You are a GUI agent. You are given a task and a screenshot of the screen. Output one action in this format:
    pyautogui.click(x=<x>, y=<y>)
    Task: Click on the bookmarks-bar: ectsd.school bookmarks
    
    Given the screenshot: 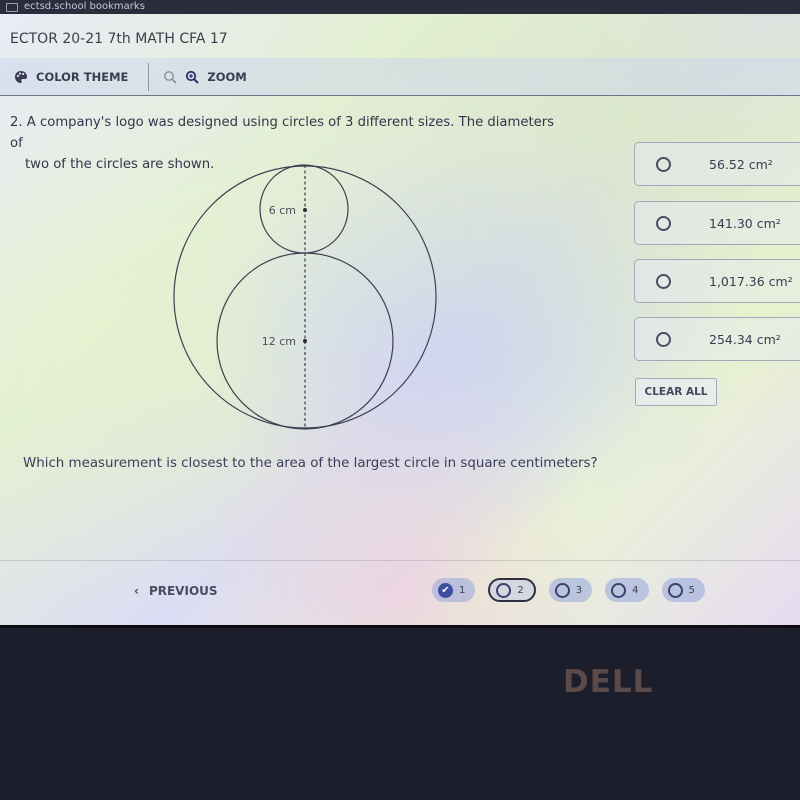 What is the action you would take?
    pyautogui.click(x=400, y=7)
    